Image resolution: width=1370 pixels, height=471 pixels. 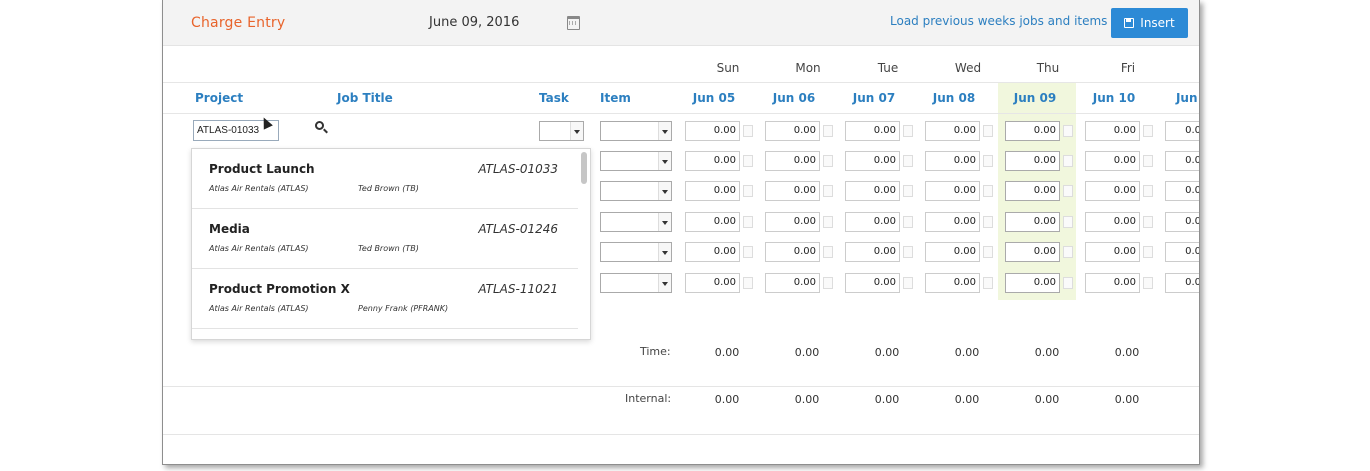 I want to click on selected-date: June 09, 2016, so click(x=474, y=22).